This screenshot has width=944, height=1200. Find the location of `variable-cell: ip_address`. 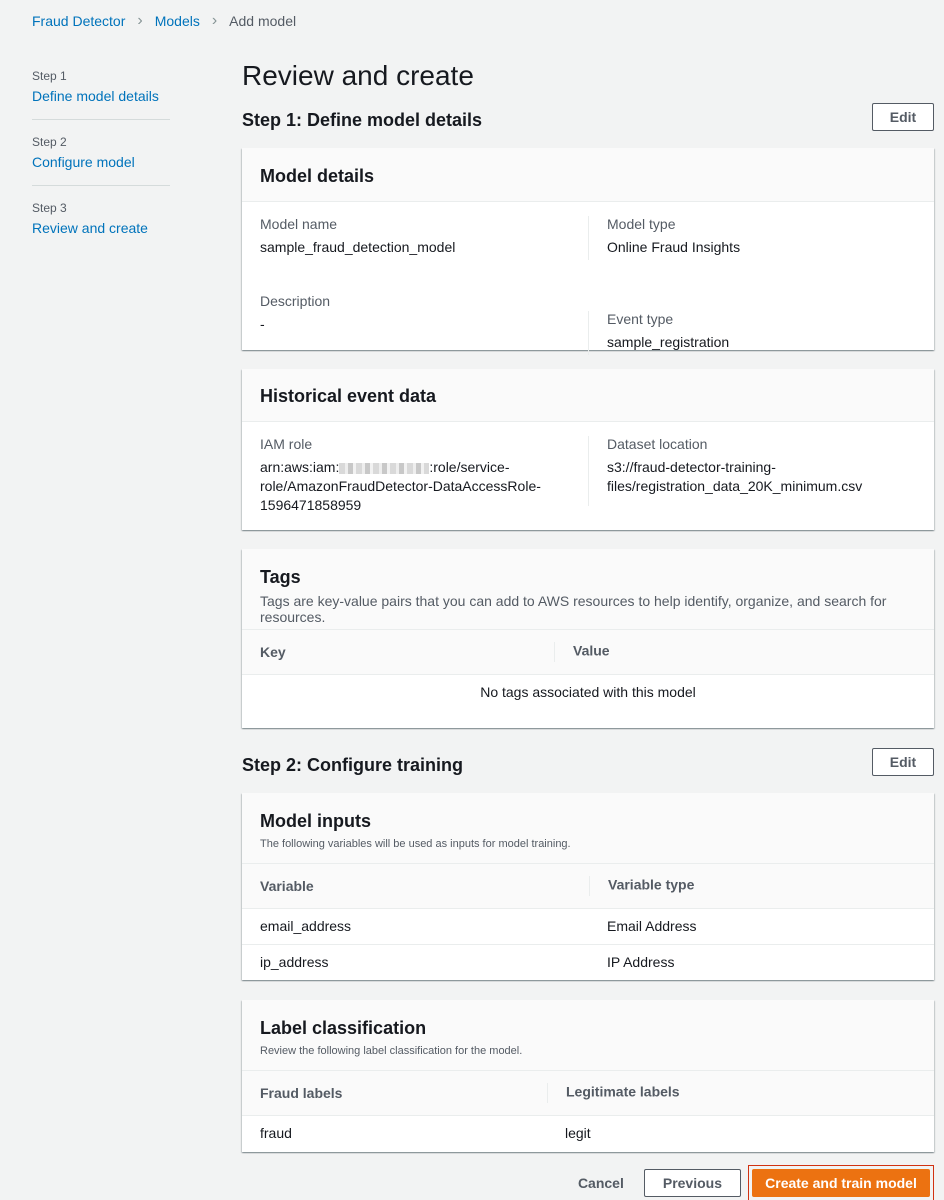

variable-cell: ip_address is located at coordinates (294, 962).